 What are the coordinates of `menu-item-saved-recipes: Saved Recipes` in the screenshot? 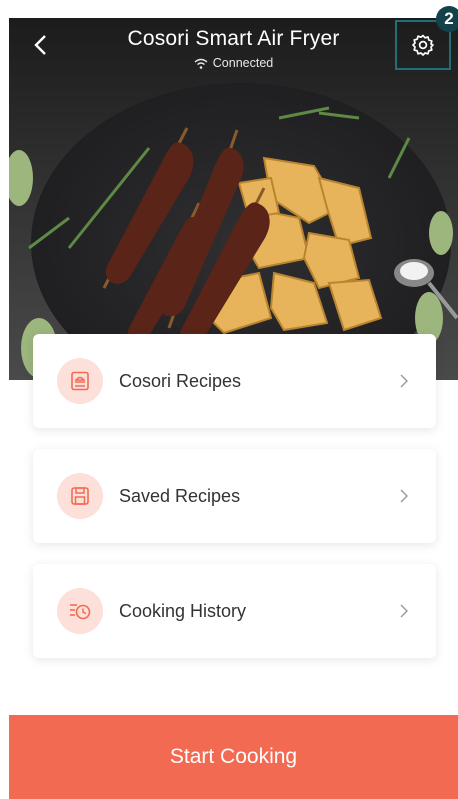 It's located at (234, 496).